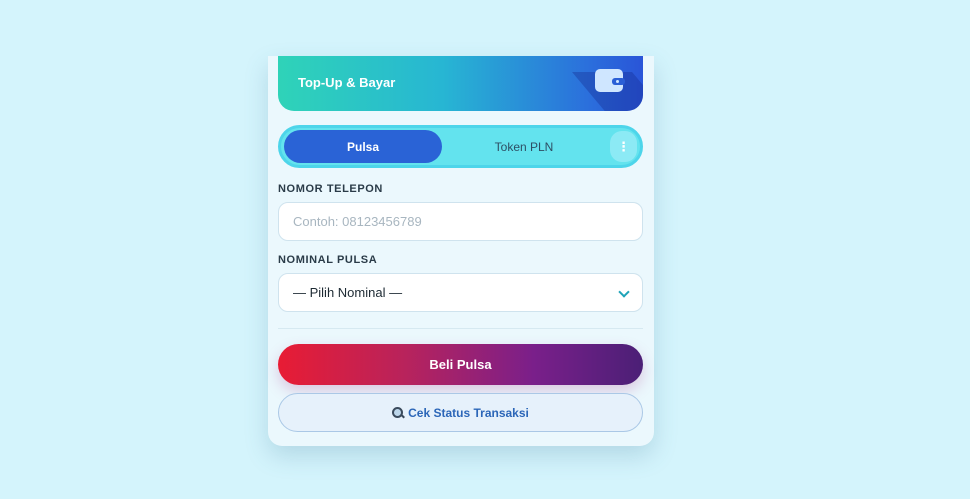 The height and width of the screenshot is (499, 970). I want to click on nominal-selected-value: — Pilih Nominal —, so click(348, 292).